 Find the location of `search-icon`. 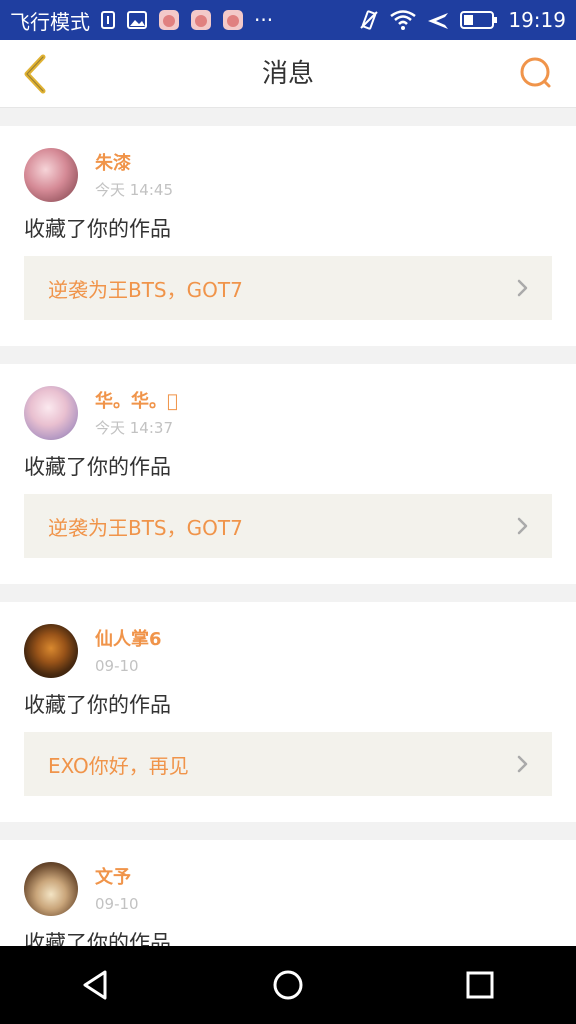

search-icon is located at coordinates (535, 72).